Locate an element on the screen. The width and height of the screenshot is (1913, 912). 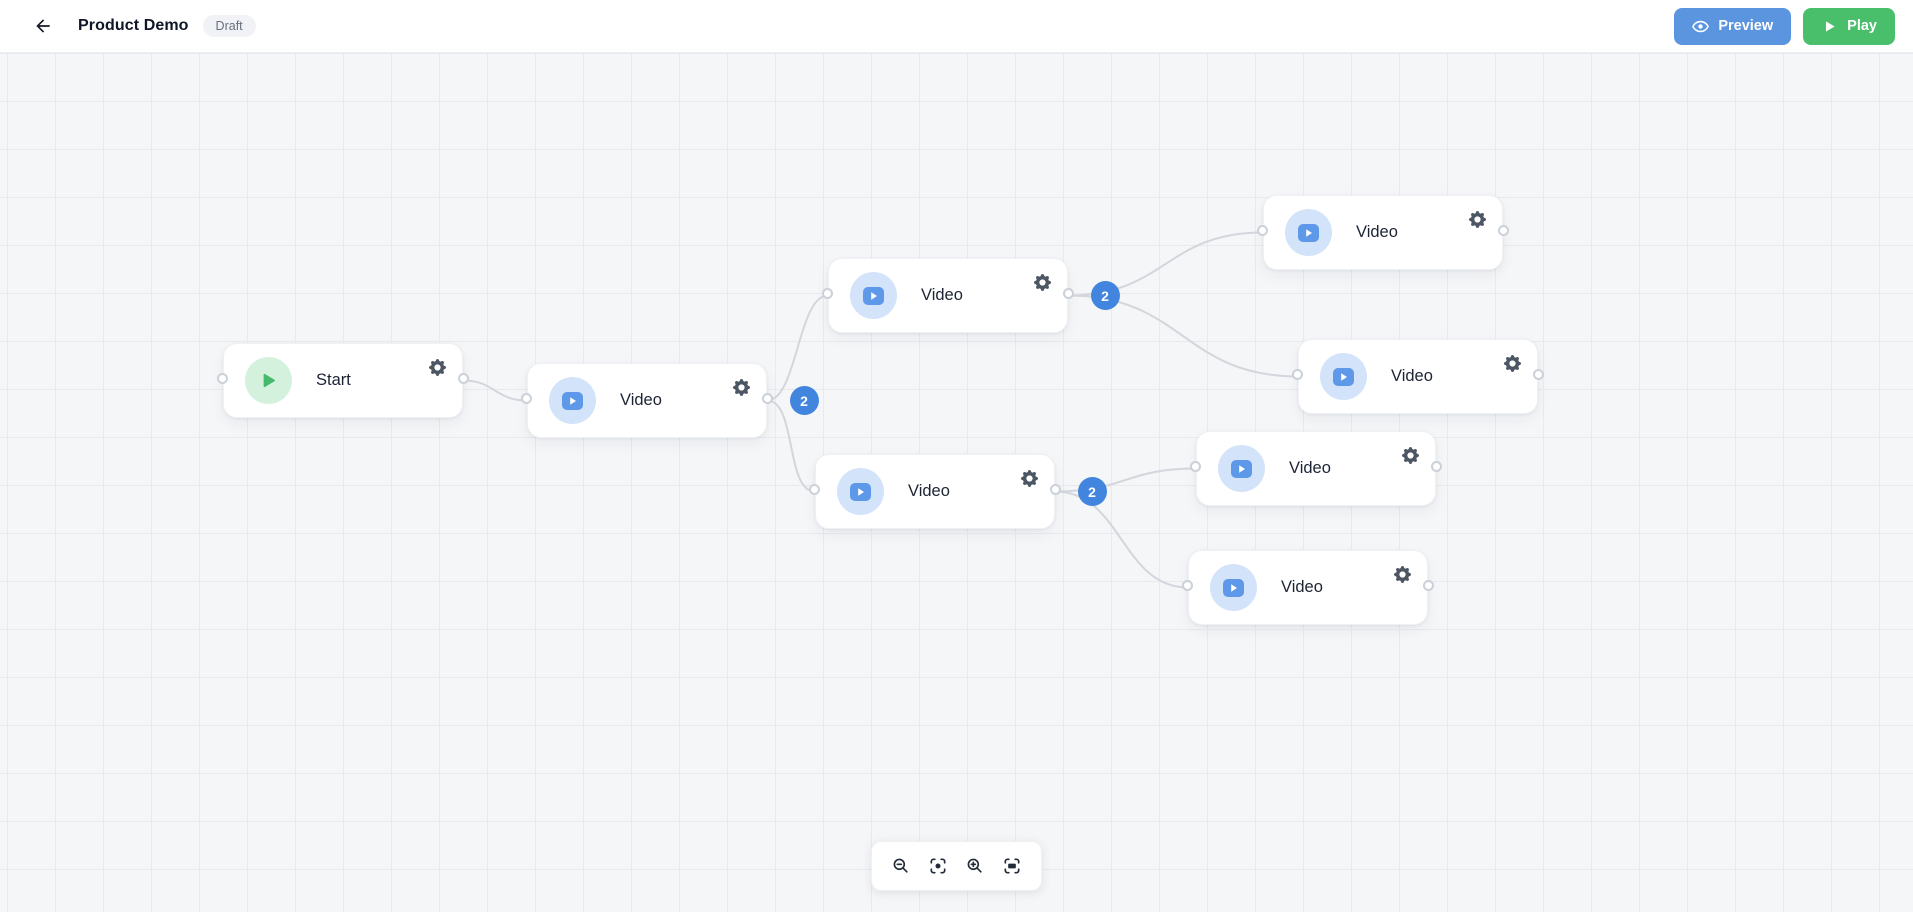
fit-view-icon is located at coordinates (1012, 866).